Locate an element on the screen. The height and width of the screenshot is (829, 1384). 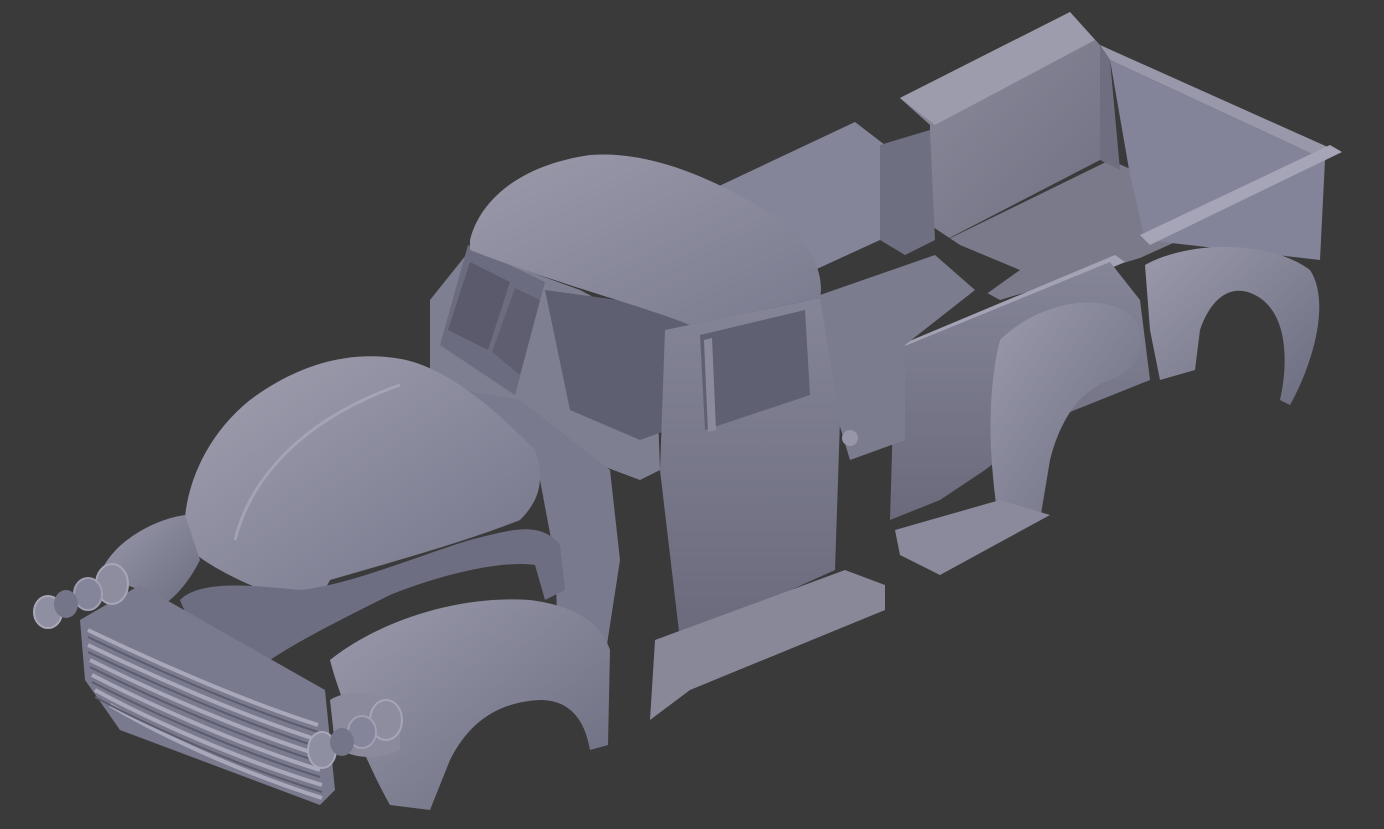
door-handle is located at coordinates (850, 438).